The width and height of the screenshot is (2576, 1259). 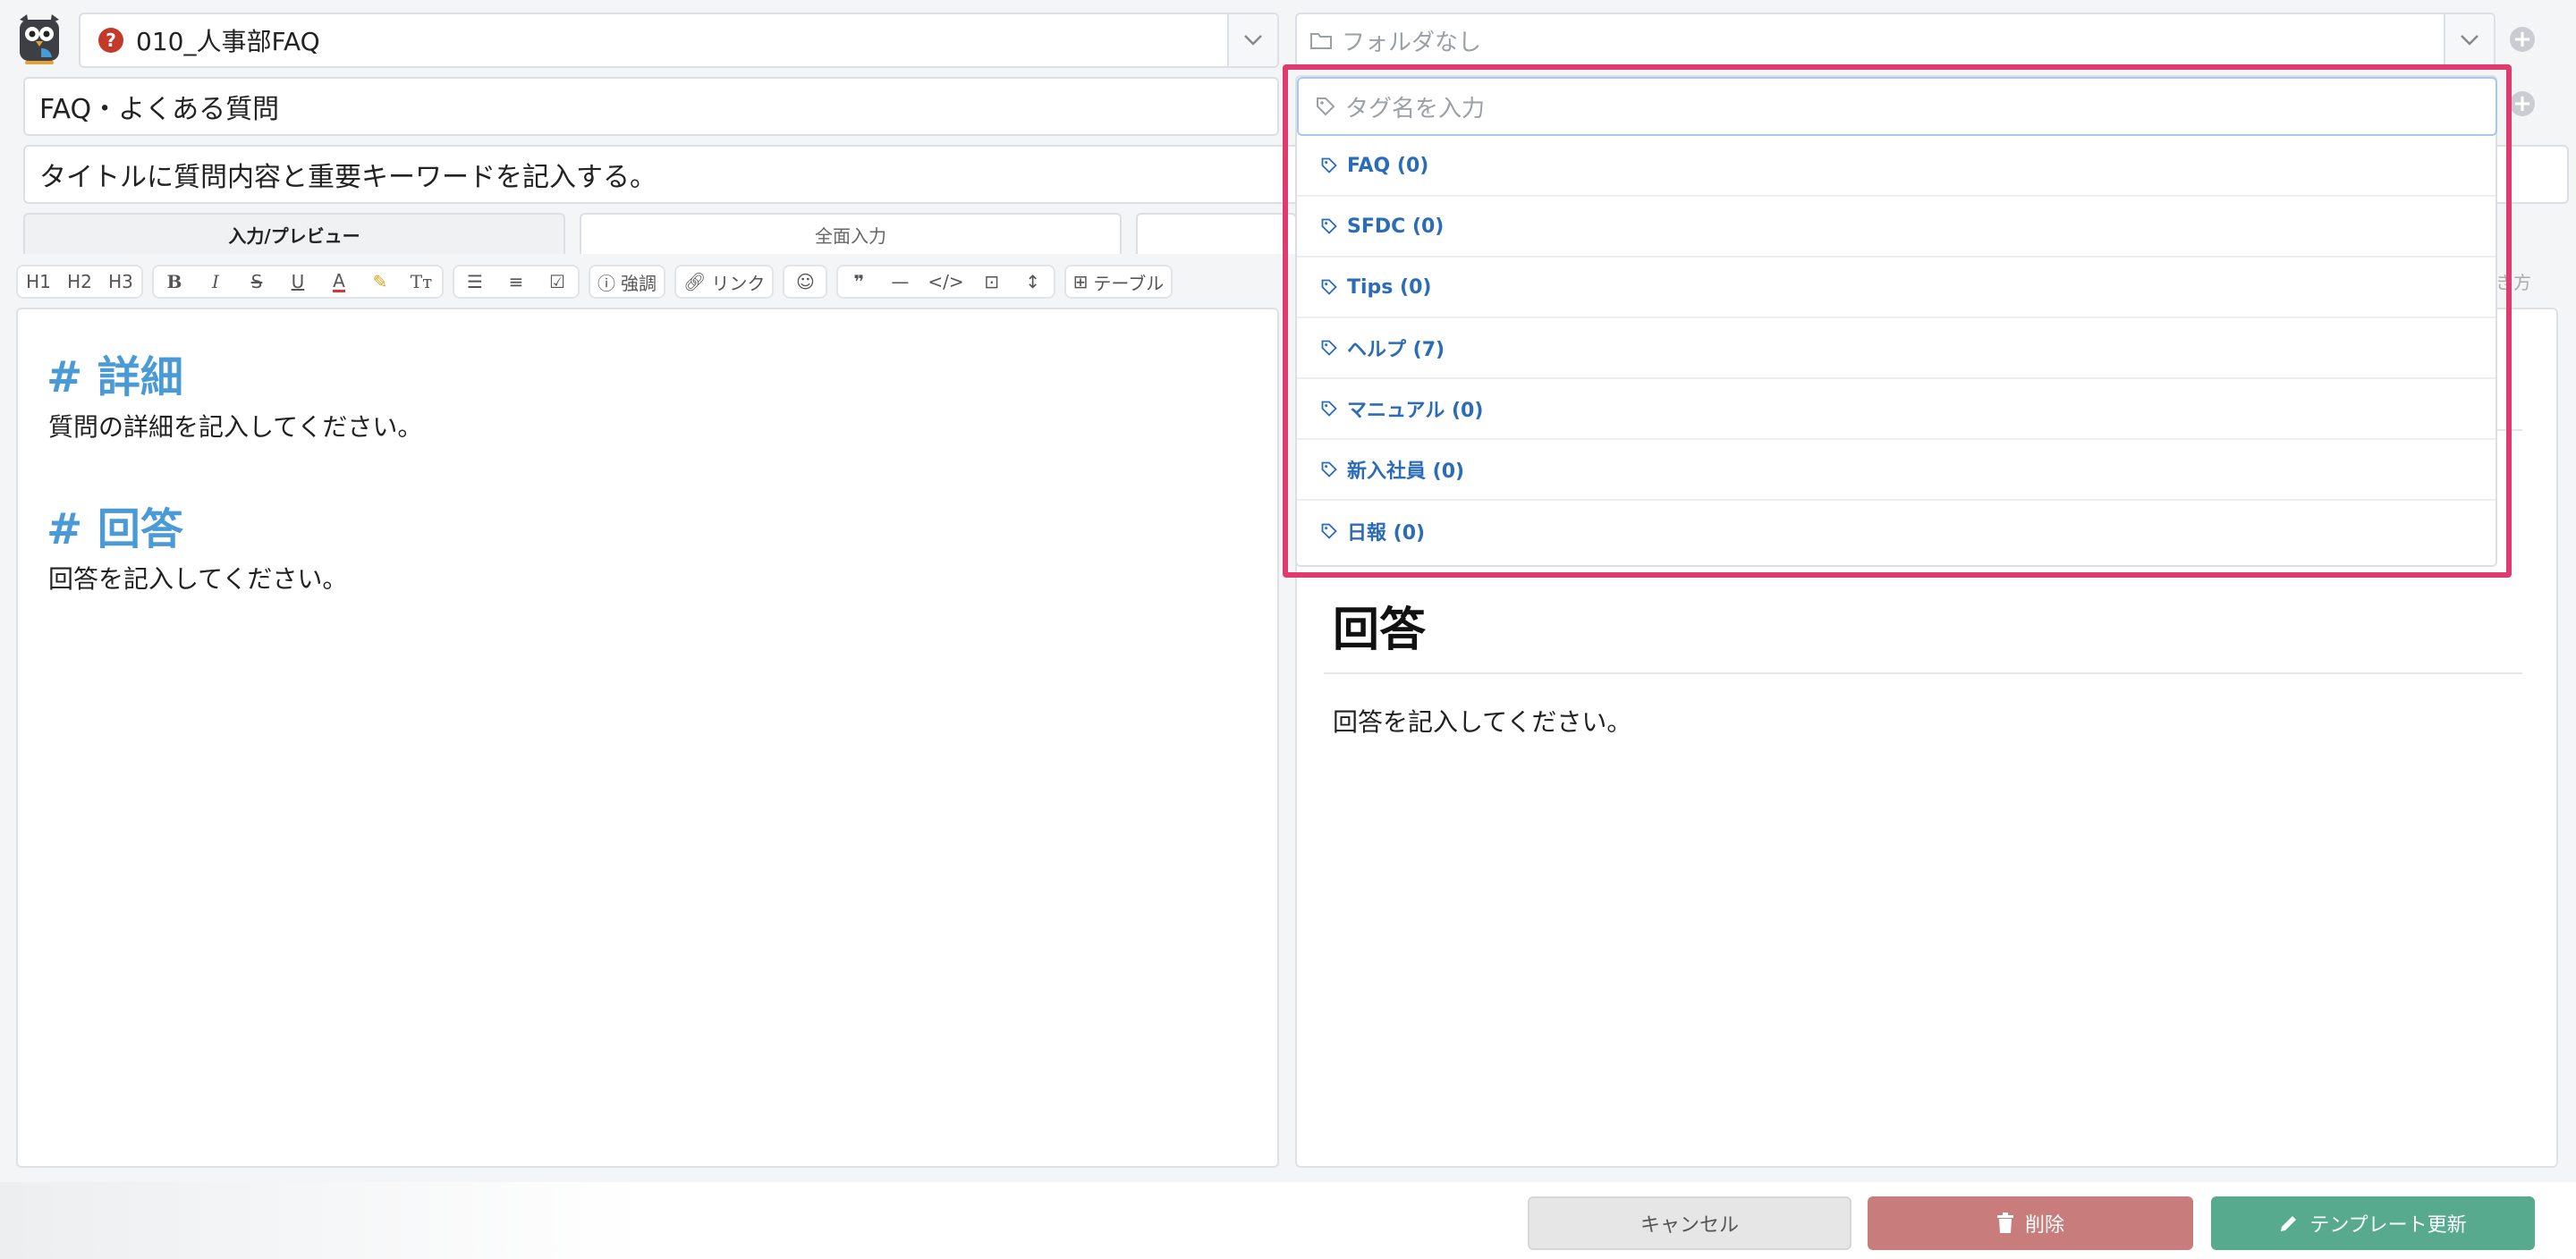 I want to click on add-tag-icon: +, so click(x=2522, y=103).